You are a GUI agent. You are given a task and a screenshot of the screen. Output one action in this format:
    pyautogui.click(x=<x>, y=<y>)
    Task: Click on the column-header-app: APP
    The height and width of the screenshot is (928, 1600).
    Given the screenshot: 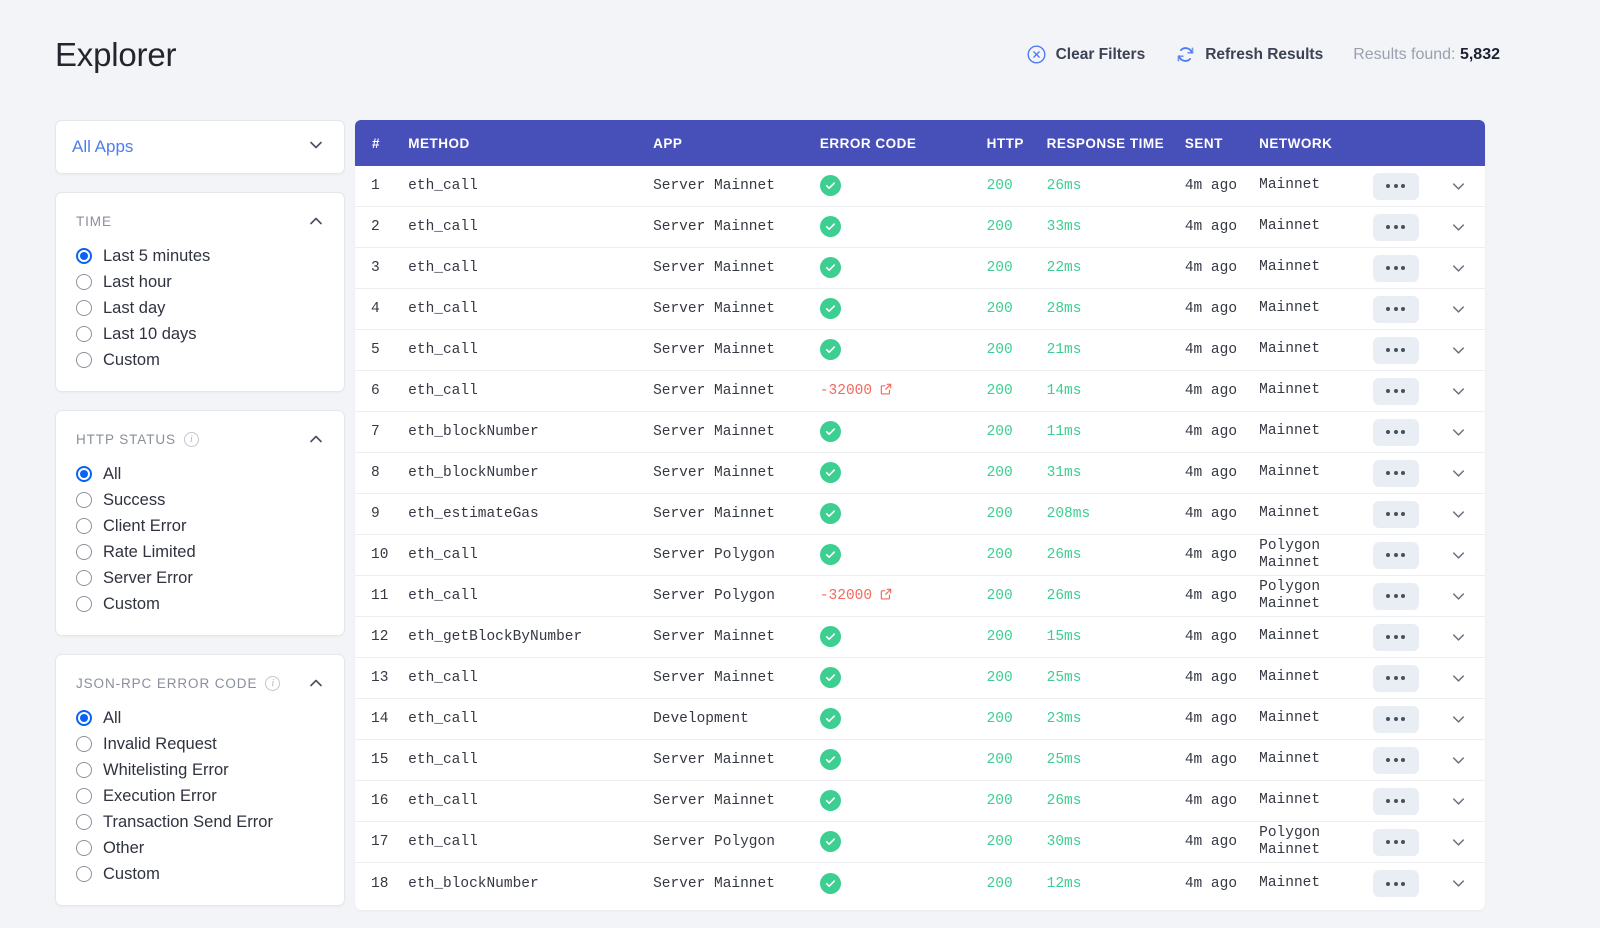 What is the action you would take?
    pyautogui.click(x=736, y=143)
    